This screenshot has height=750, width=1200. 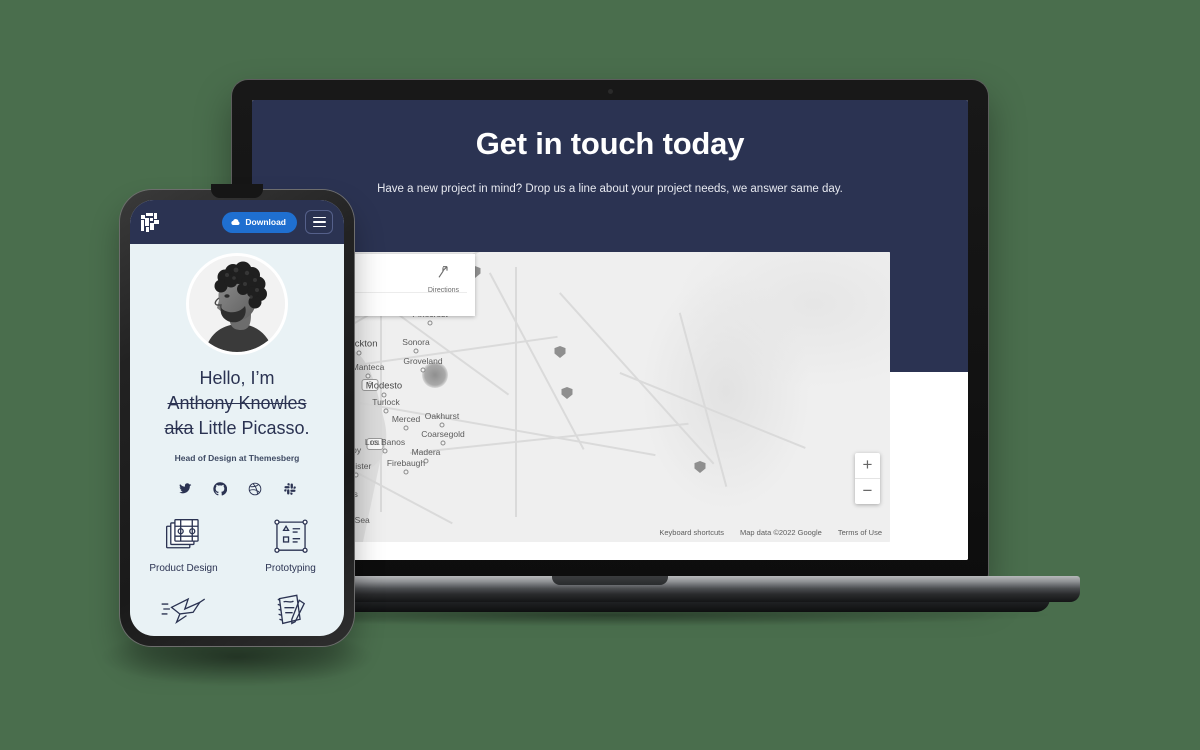 What do you see at coordinates (290, 568) in the screenshot?
I see `service-label: Prototyping` at bounding box center [290, 568].